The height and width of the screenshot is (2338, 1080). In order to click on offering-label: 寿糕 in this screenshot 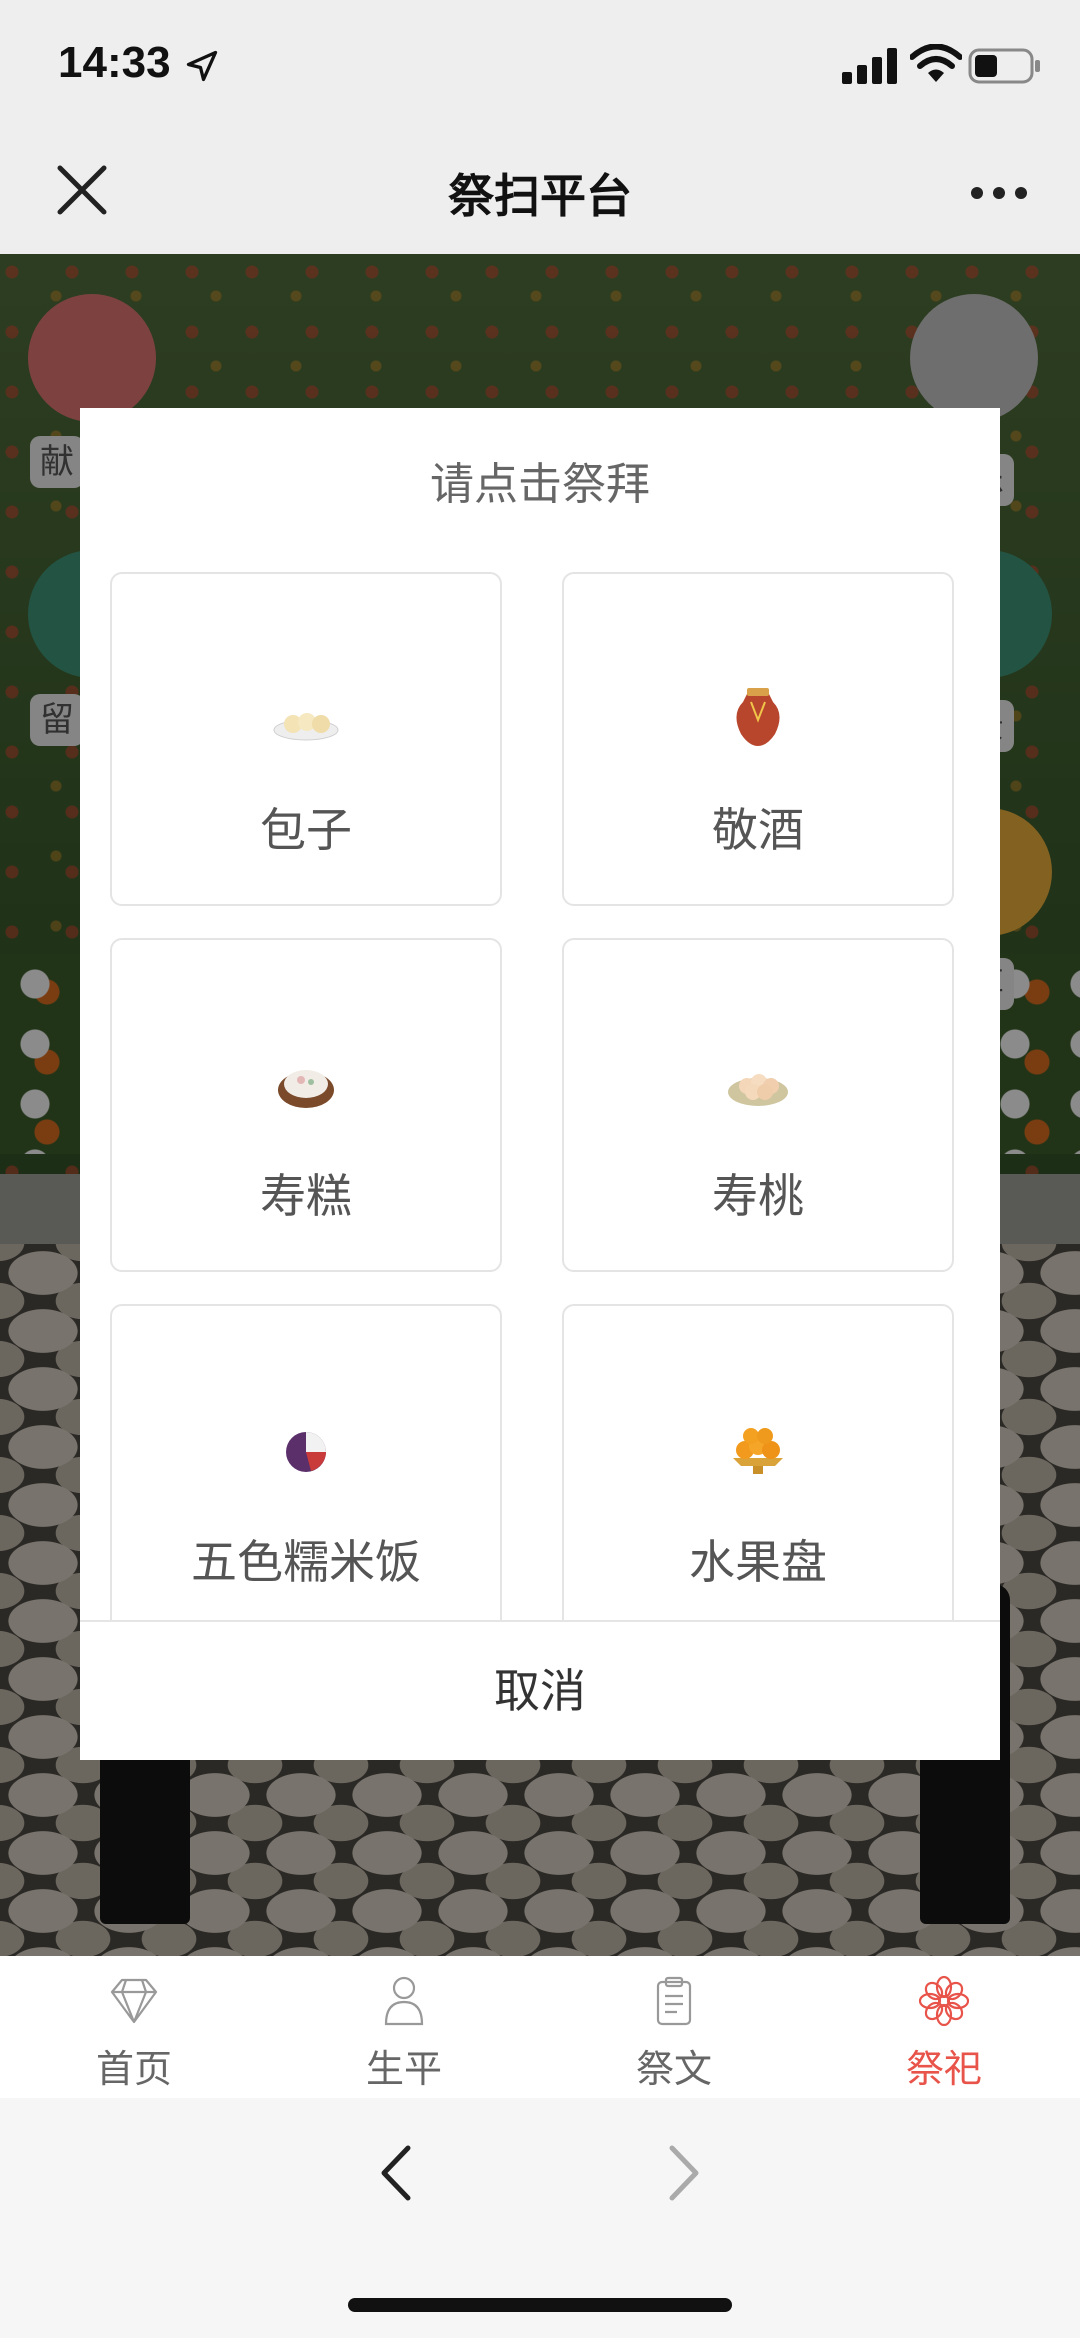, I will do `click(306, 1196)`.